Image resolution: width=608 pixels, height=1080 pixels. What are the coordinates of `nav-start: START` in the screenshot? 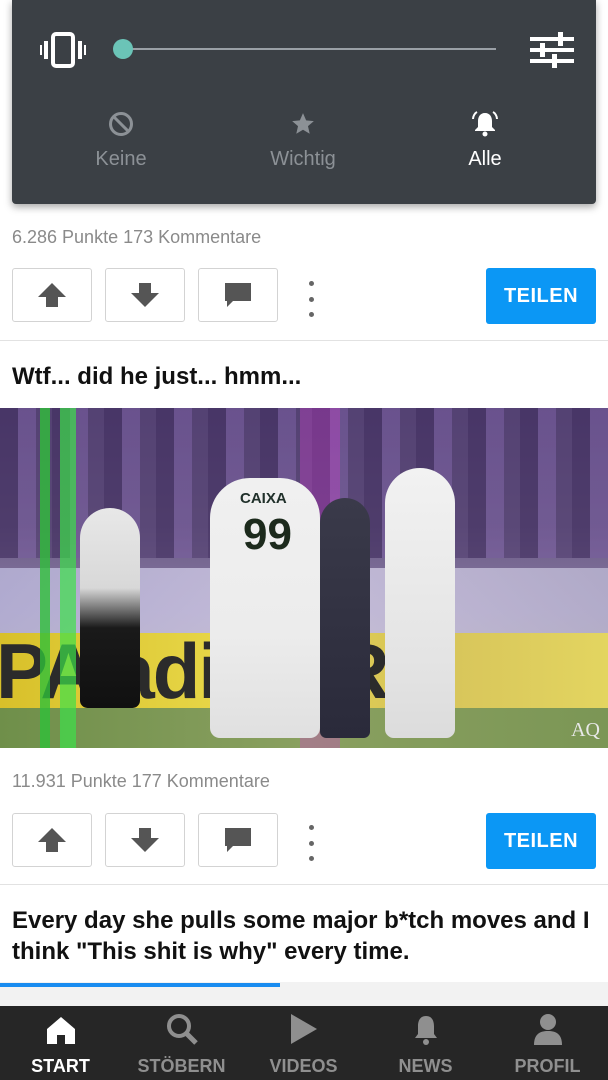 It's located at (60, 1043).